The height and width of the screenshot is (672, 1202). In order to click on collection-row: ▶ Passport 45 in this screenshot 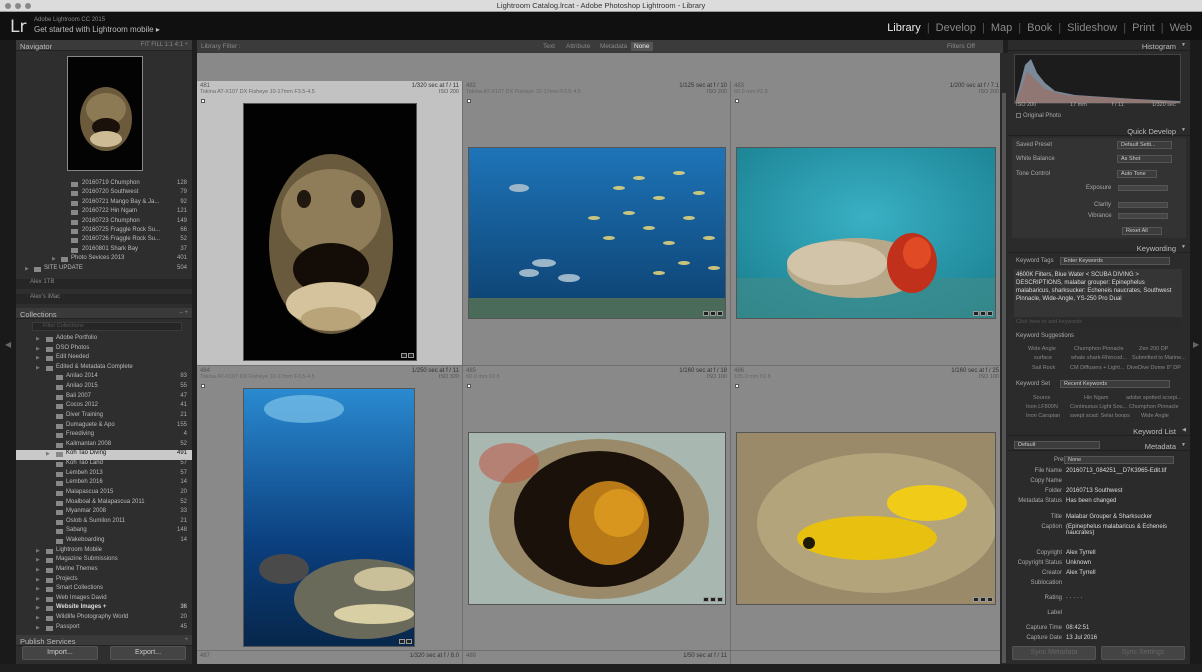, I will do `click(104, 628)`.